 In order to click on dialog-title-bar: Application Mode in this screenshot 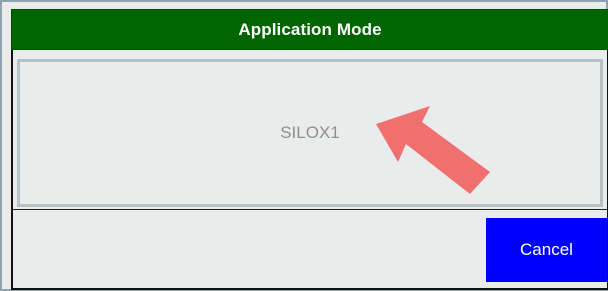, I will do `click(309, 29)`.